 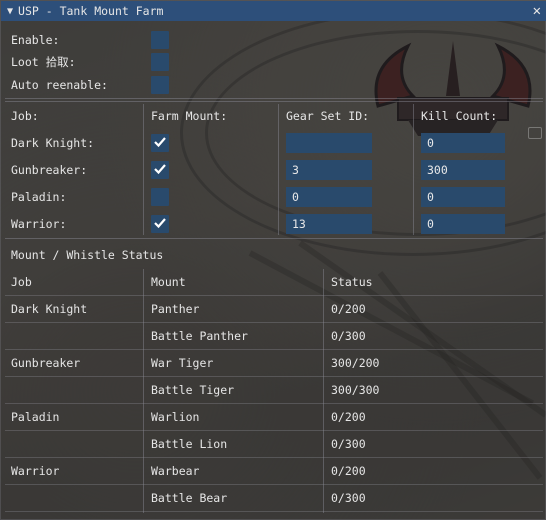 I want to click on row-job: Gunbreaker, so click(x=46, y=363).